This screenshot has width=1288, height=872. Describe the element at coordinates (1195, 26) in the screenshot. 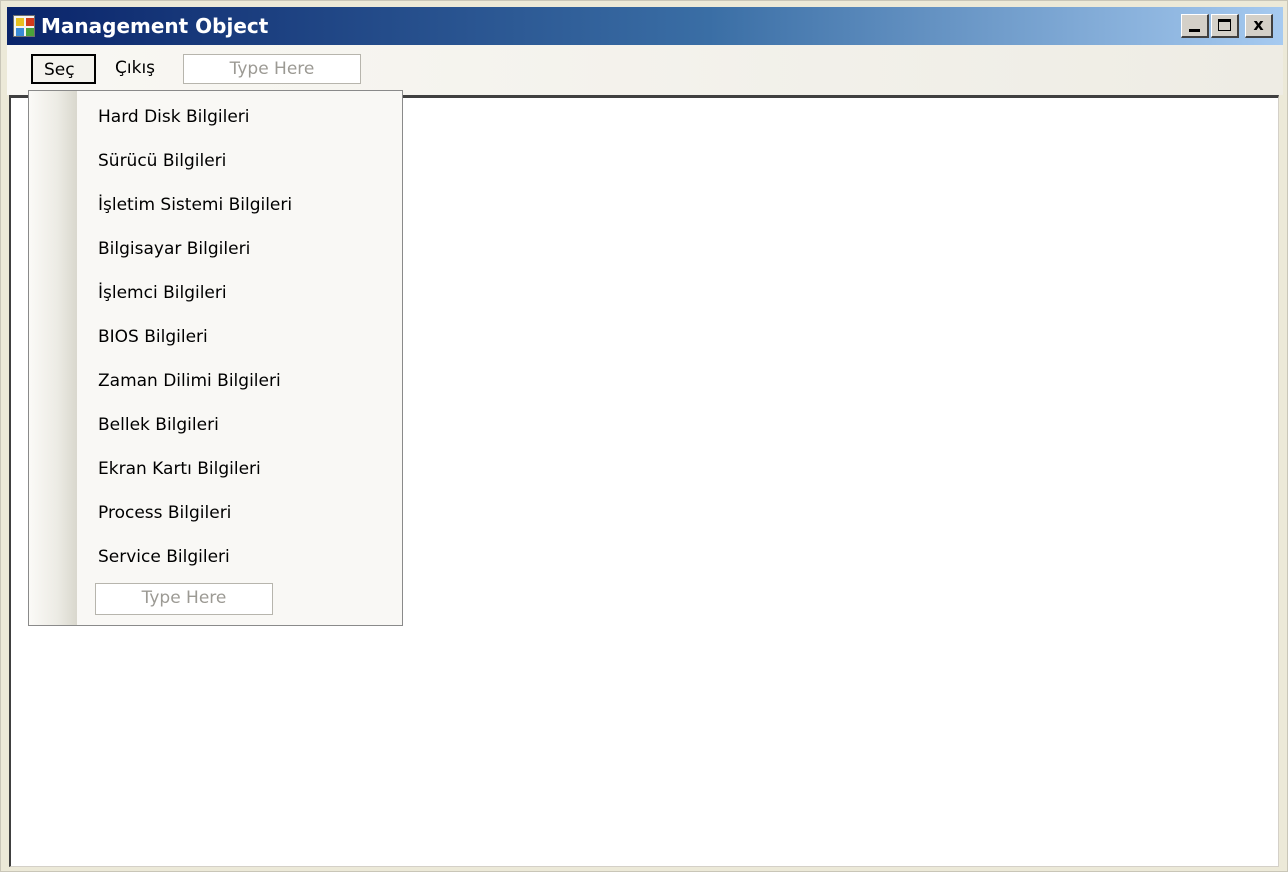

I see `minimize-button` at that location.